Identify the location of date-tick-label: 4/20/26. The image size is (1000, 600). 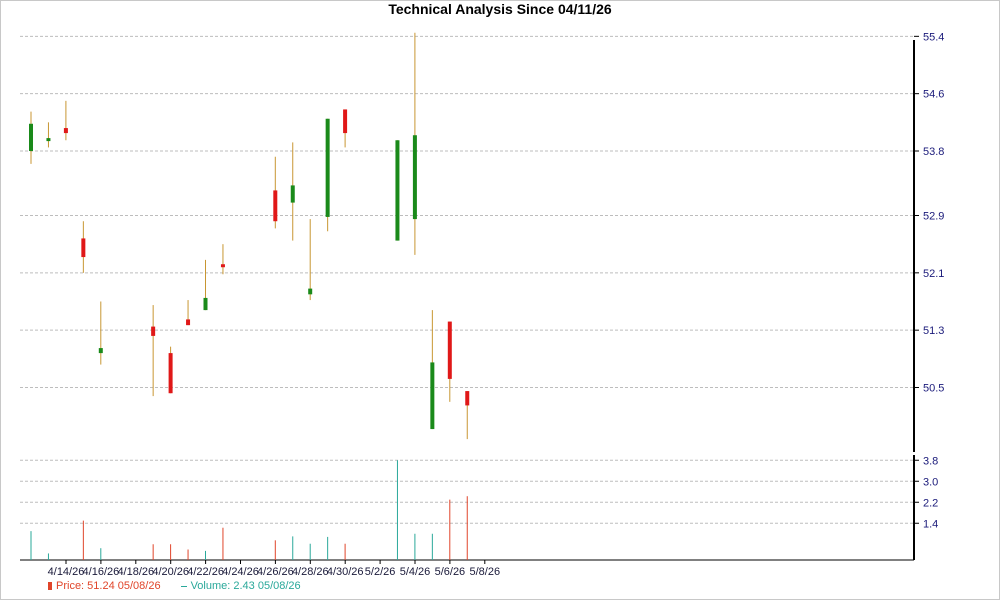
(170, 572).